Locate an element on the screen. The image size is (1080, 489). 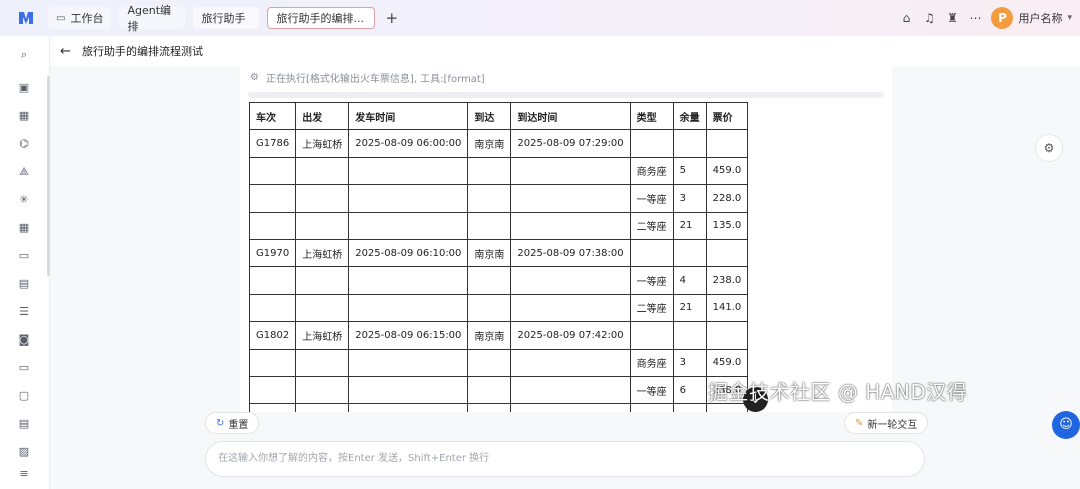
network-icon: ⟁ is located at coordinates (24, 172).